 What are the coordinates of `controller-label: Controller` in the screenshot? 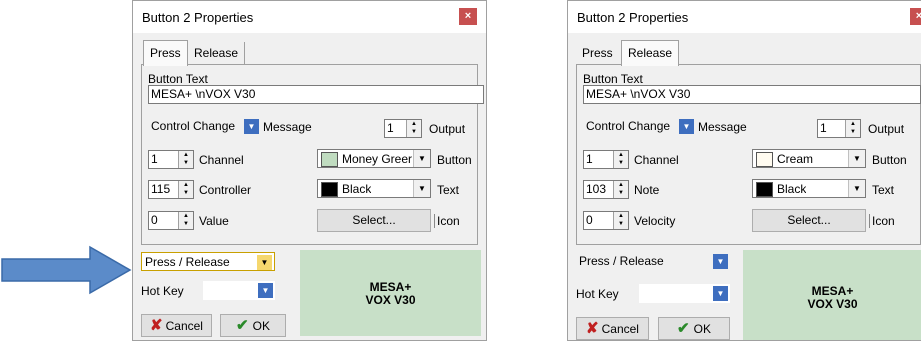 It's located at (225, 190).